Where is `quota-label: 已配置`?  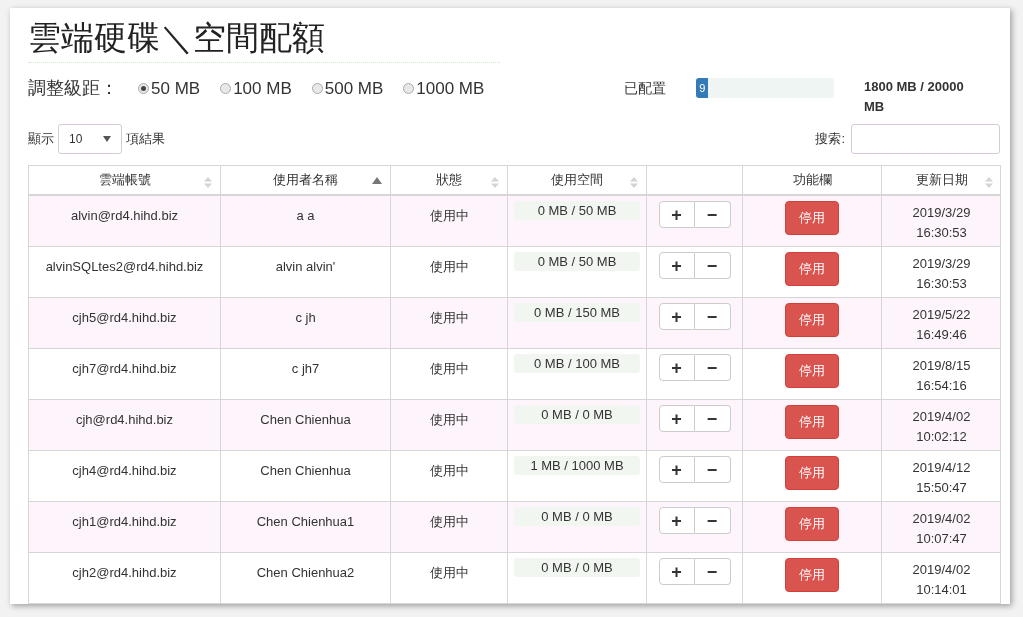
quota-label: 已配置 is located at coordinates (645, 88).